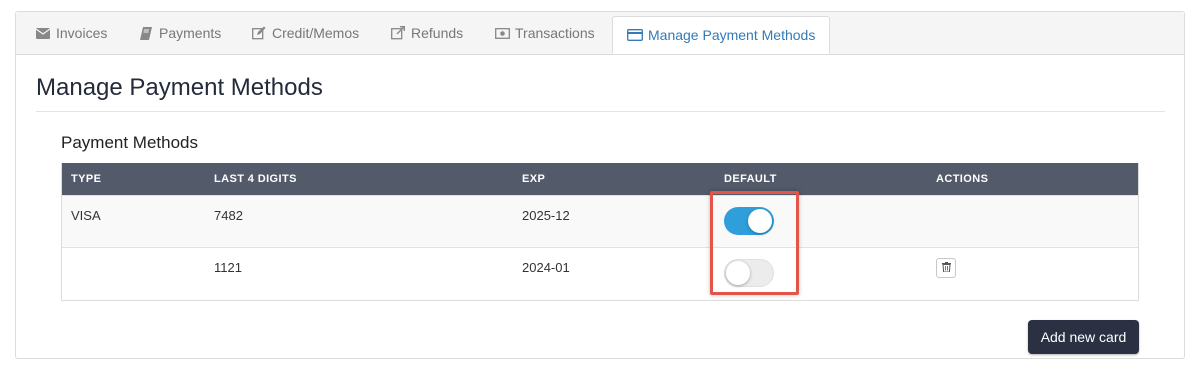 This screenshot has width=1203, height=383. What do you see at coordinates (502, 33) in the screenshot?
I see `money-icon` at bounding box center [502, 33].